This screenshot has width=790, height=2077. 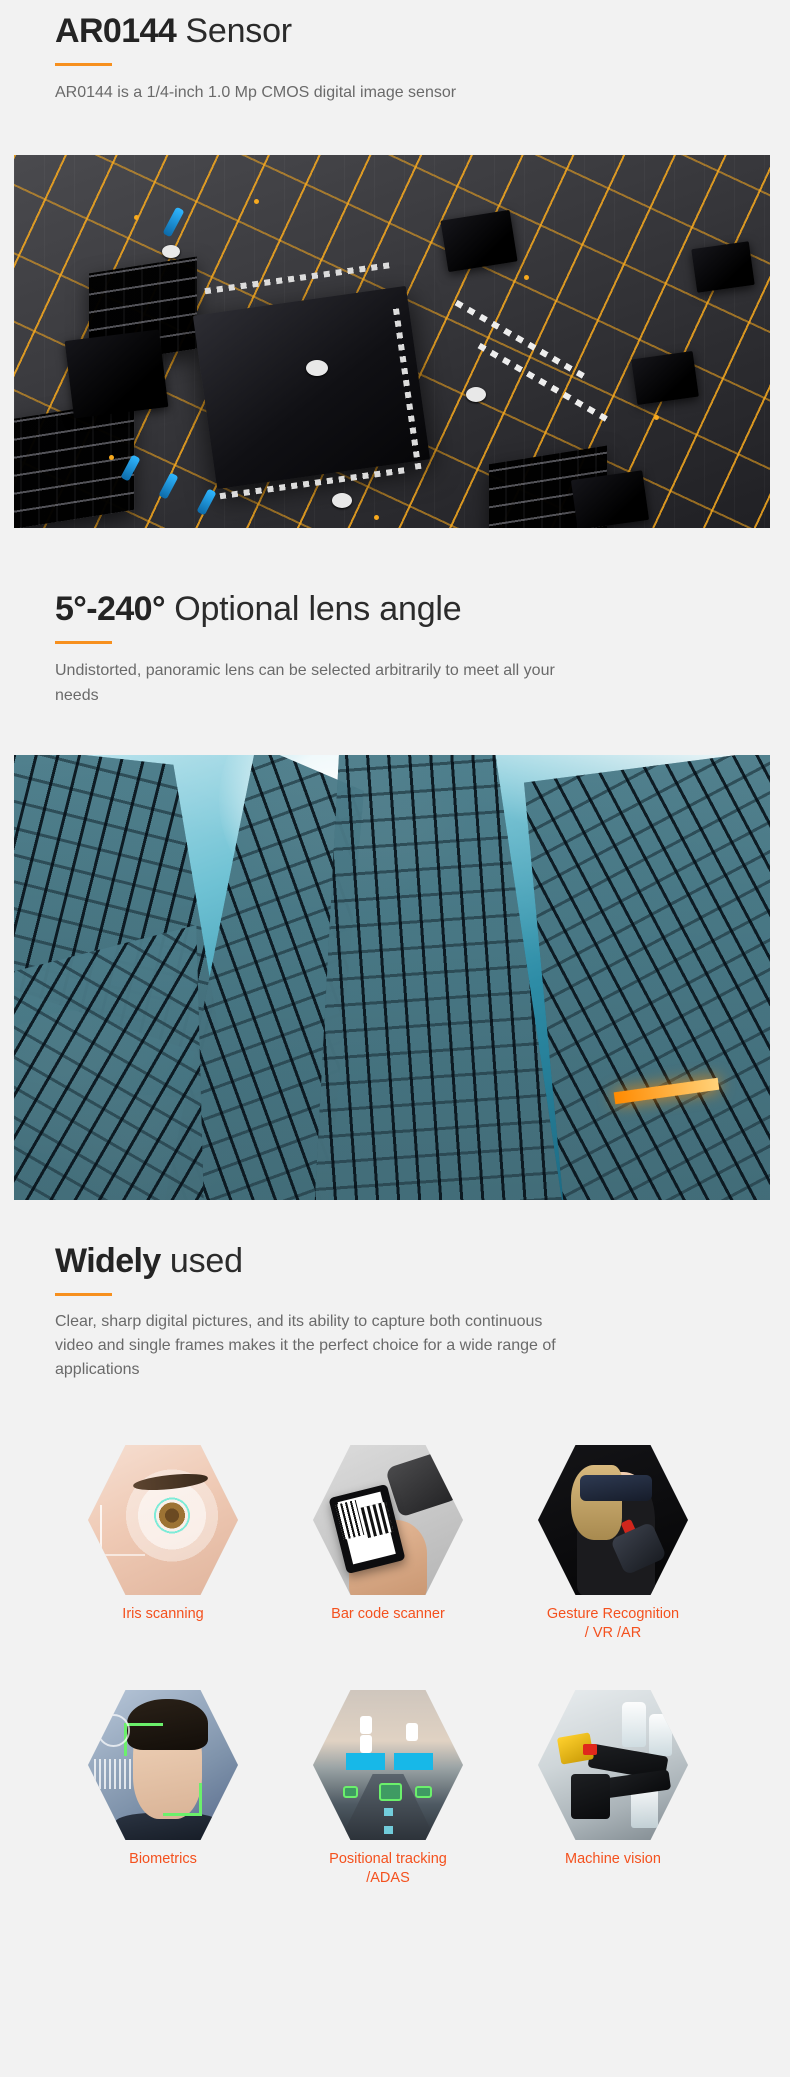 I want to click on application-label: Biometrics, so click(x=163, y=1859).